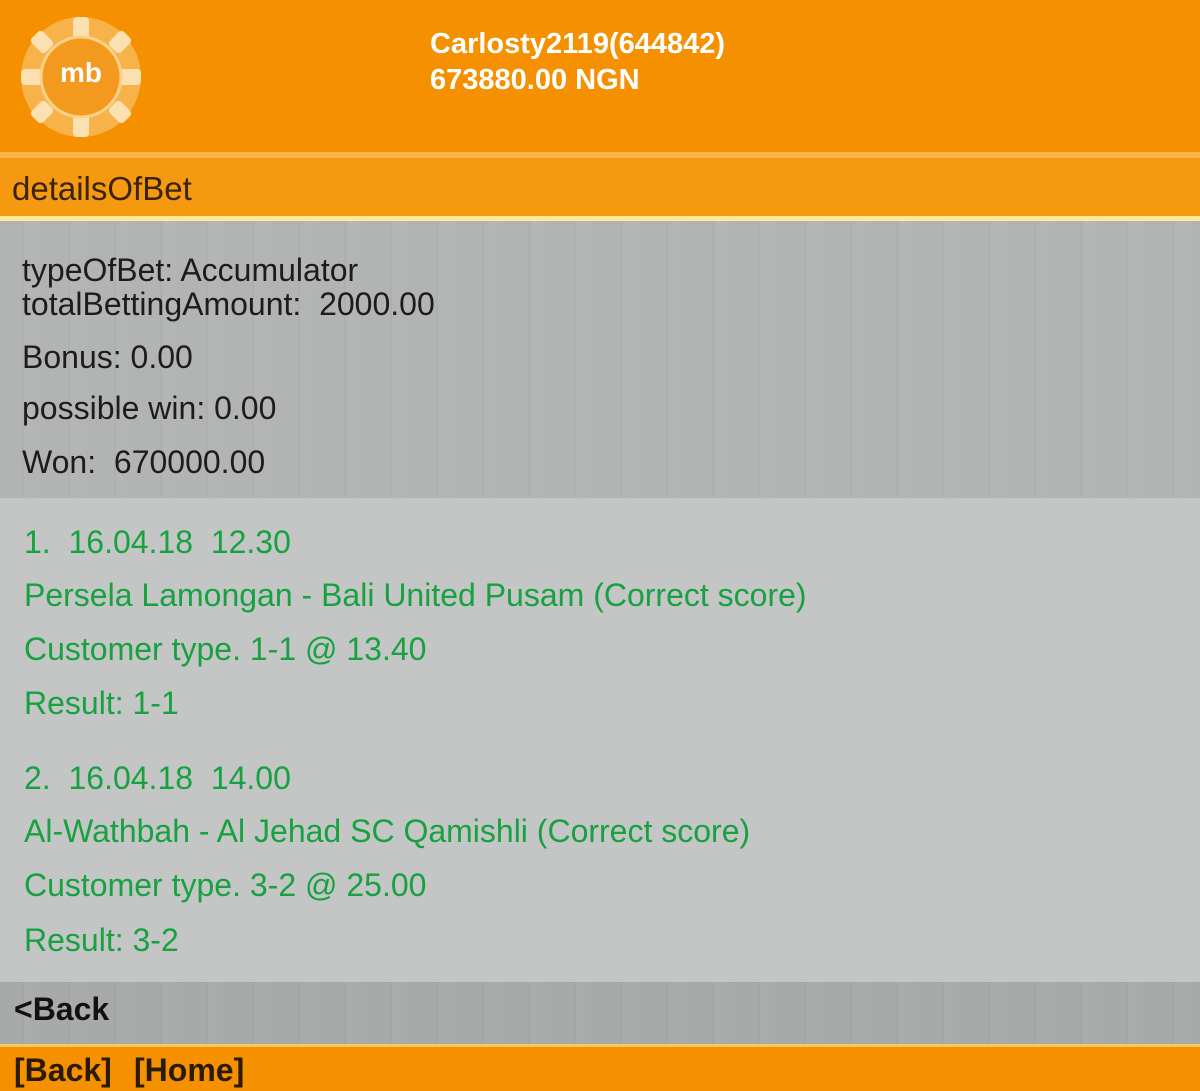  Describe the element at coordinates (157, 778) in the screenshot. I see `bet-heading: 2. 16.04.18 14.00` at that location.